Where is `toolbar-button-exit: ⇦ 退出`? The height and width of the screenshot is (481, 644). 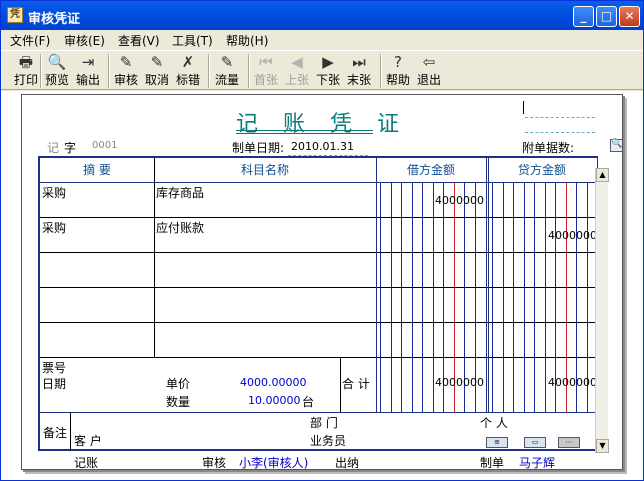
toolbar-button-exit: ⇦ 退出 is located at coordinates (429, 71).